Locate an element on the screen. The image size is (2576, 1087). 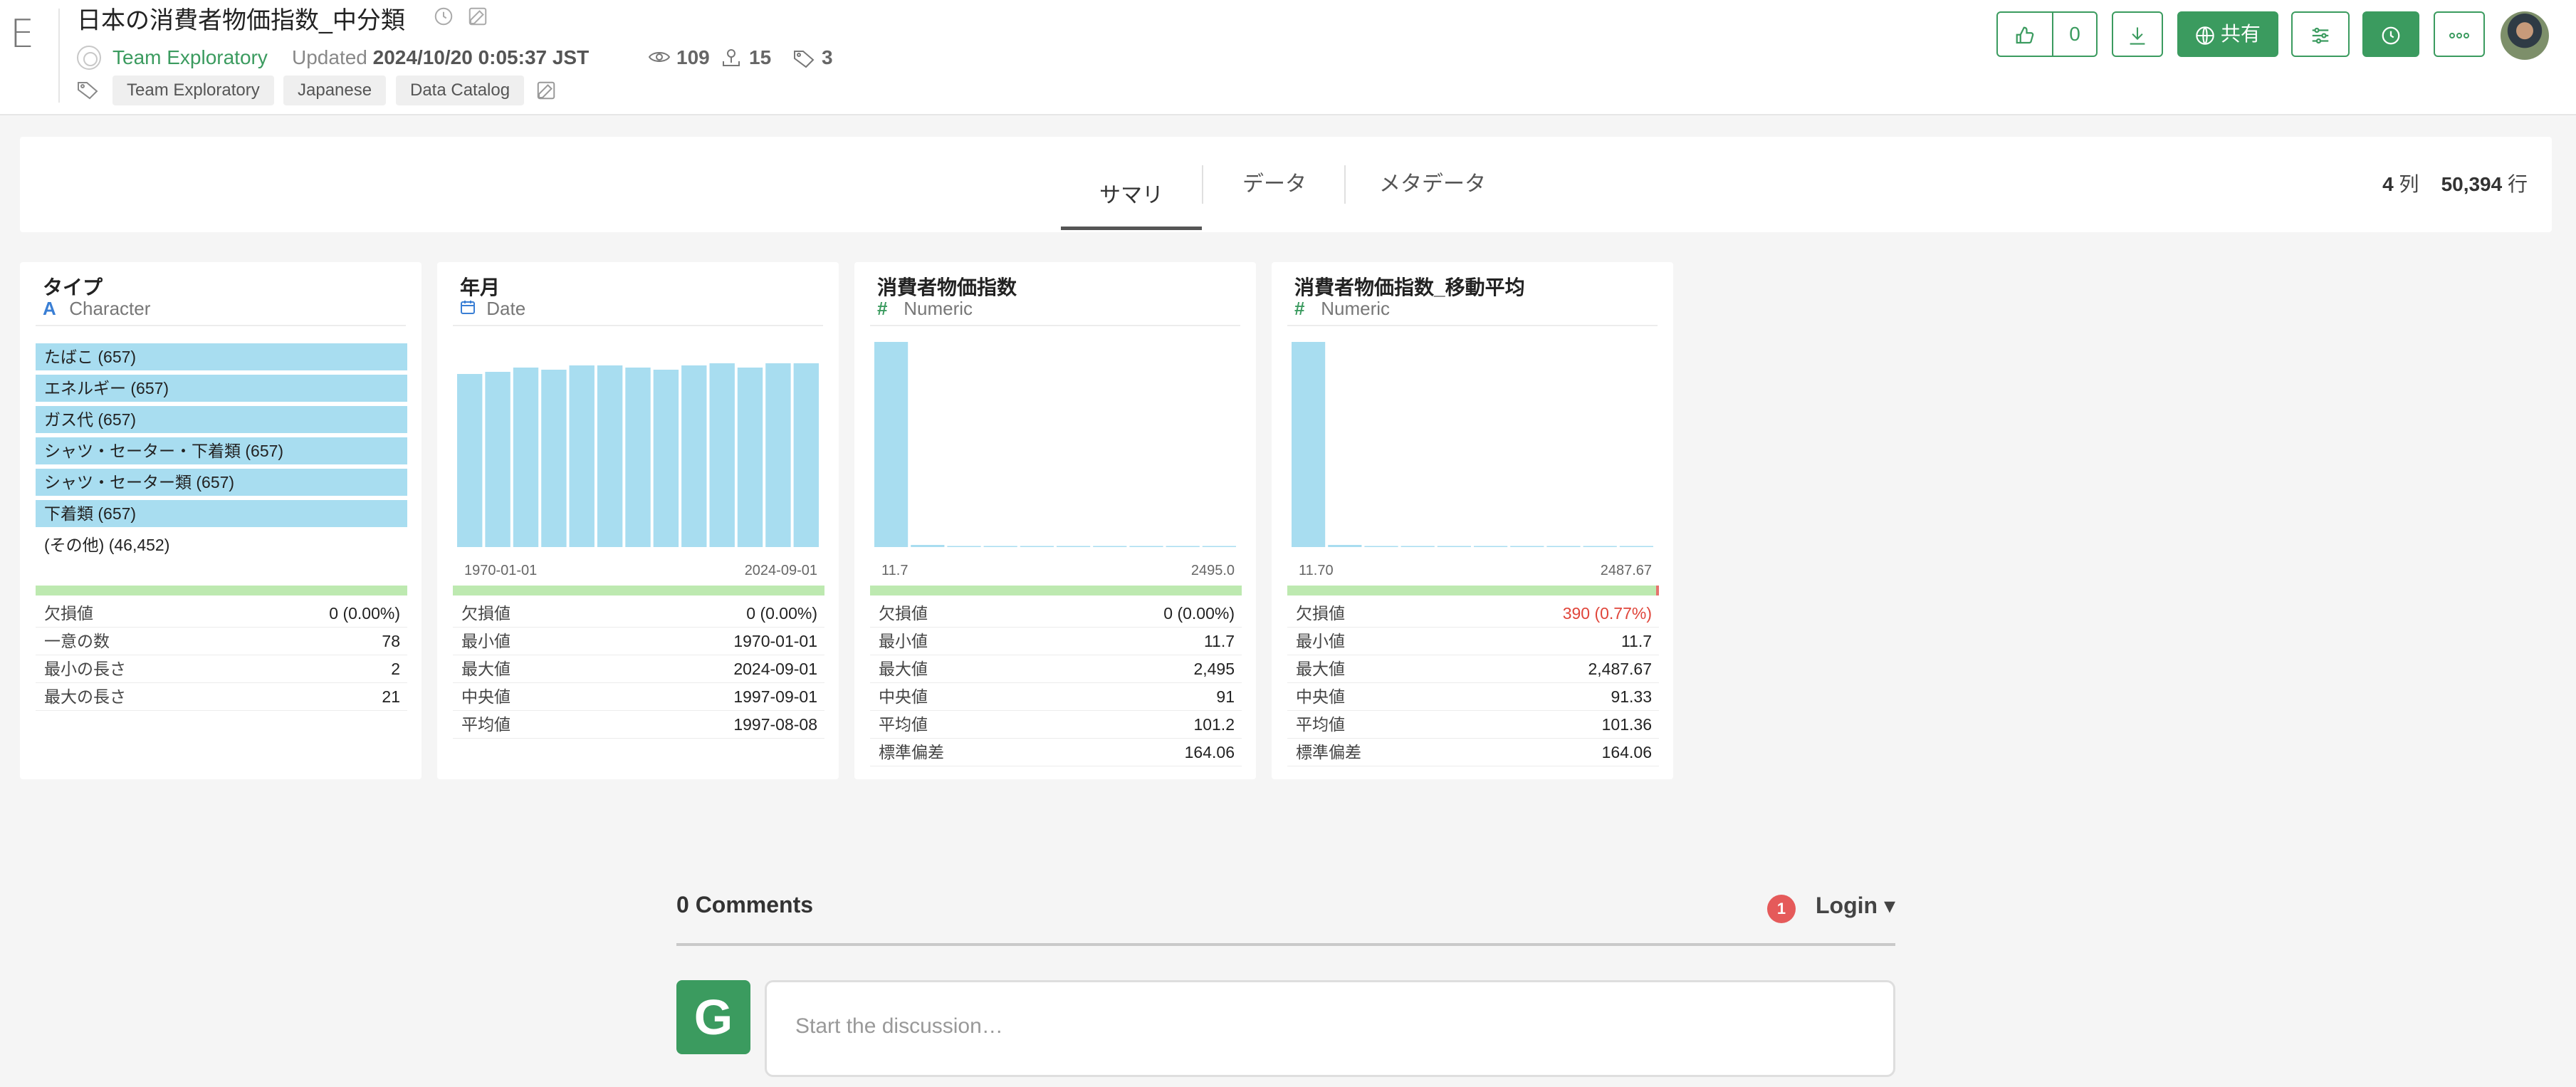
user-avatar is located at coordinates (2525, 35).